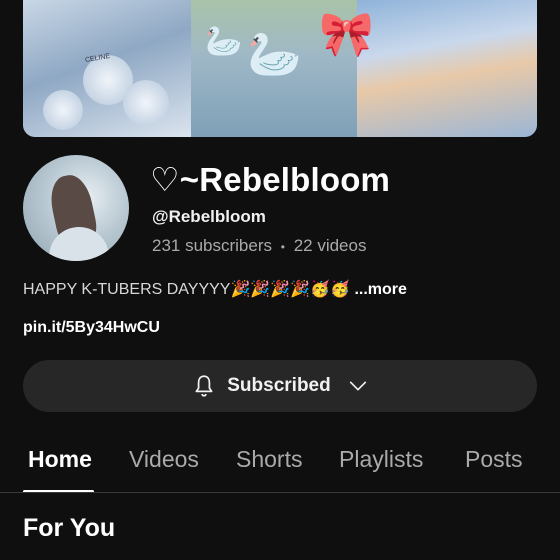 The width and height of the screenshot is (560, 560). I want to click on chevron-down-icon, so click(358, 386).